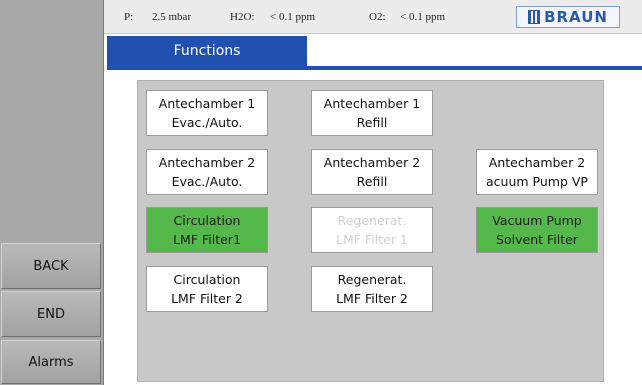 The height and width of the screenshot is (385, 642). I want to click on regenerate-lmf-filter2-button: Regenerat. LMF Filter 2, so click(372, 289).